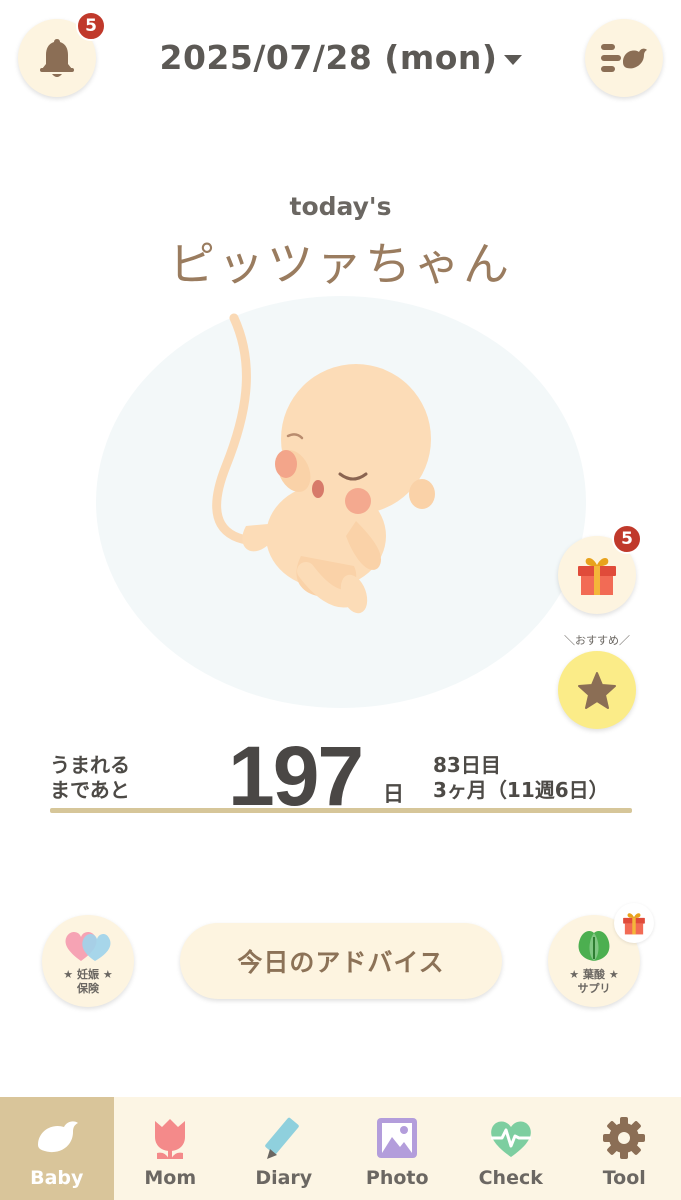  Describe the element at coordinates (624, 1138) in the screenshot. I see `gear-icon` at that location.